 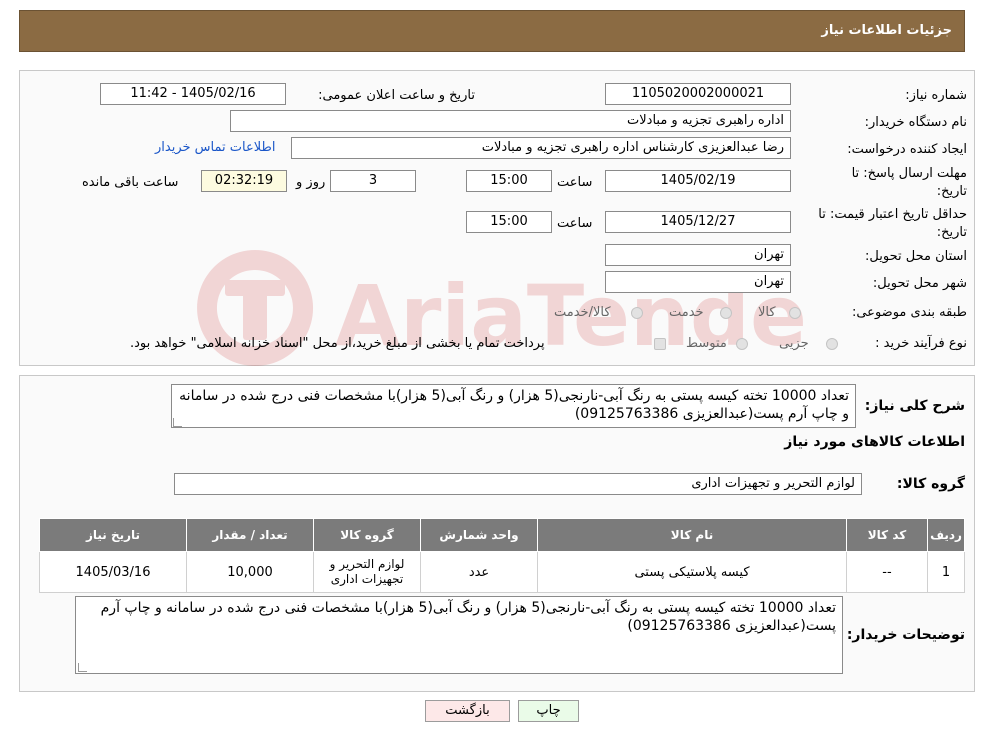 What do you see at coordinates (113, 535) in the screenshot?
I see `col-header-date: تاریخ نیاز` at bounding box center [113, 535].